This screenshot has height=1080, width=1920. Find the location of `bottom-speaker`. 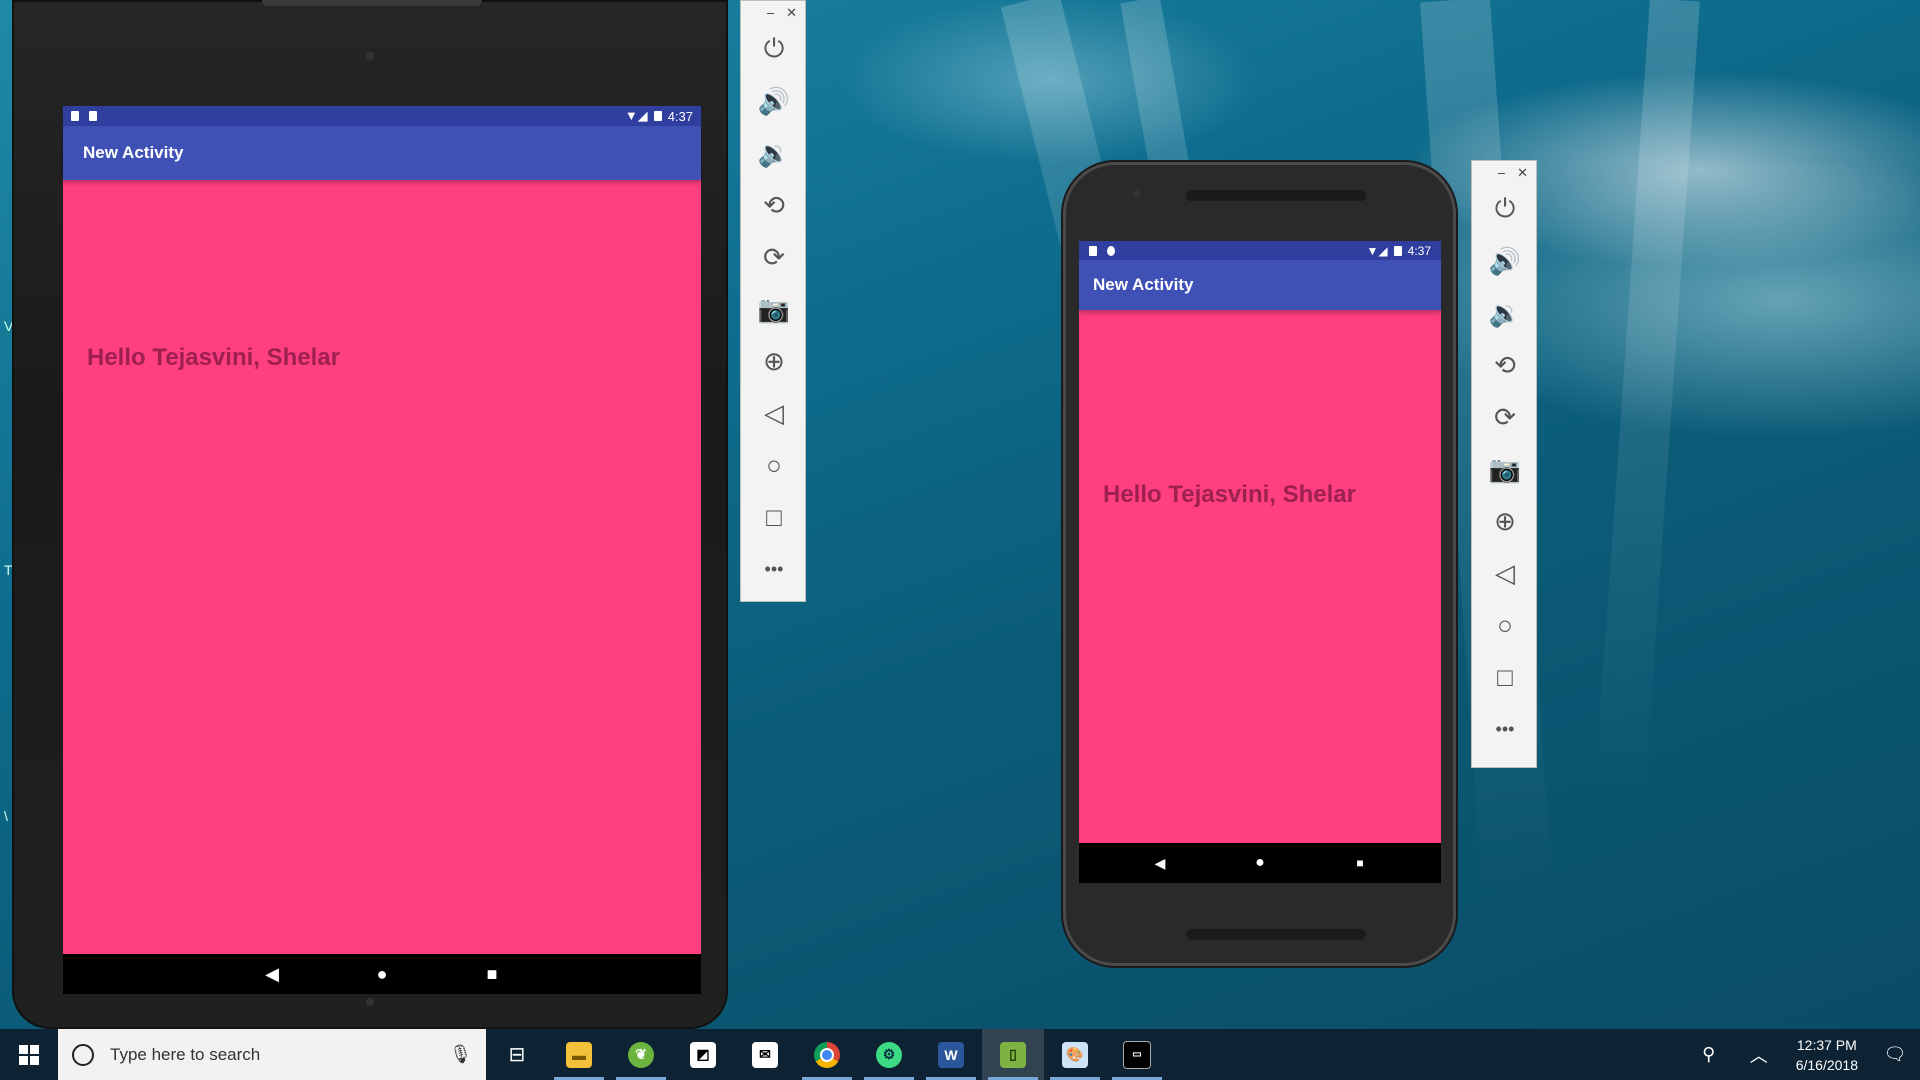

bottom-speaker is located at coordinates (1276, 934).